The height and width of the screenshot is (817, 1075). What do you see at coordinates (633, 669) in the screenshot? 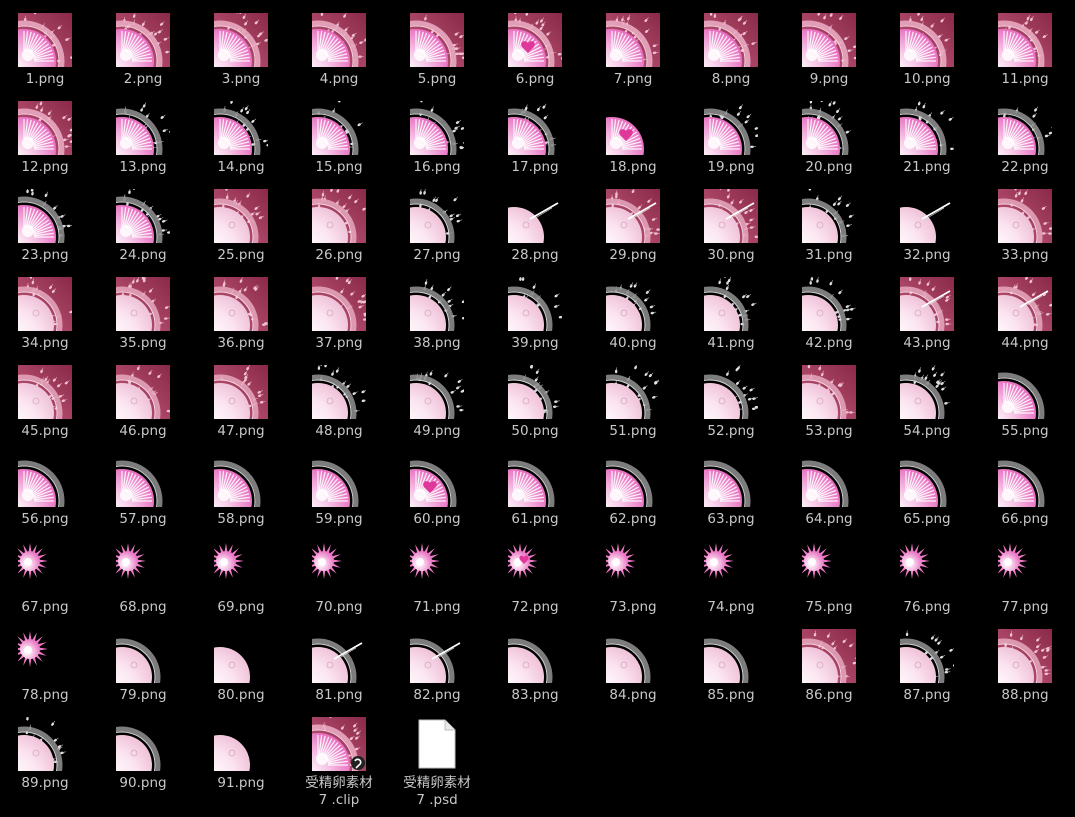
I see `file-item: 84.png` at bounding box center [633, 669].